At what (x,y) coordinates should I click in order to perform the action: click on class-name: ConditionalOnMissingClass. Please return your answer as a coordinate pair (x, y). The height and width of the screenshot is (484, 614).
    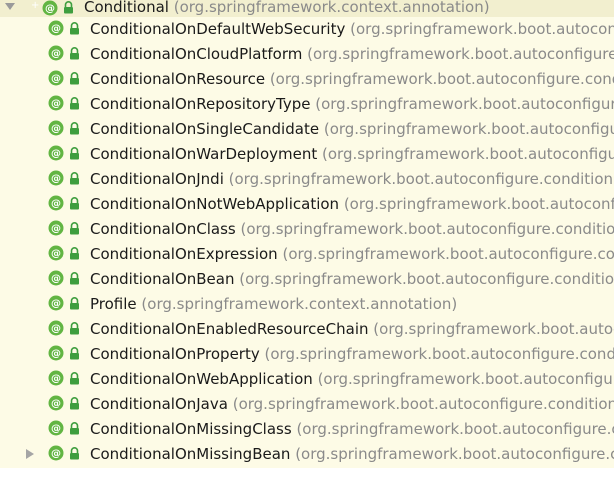
    Looking at the image, I should click on (191, 429).